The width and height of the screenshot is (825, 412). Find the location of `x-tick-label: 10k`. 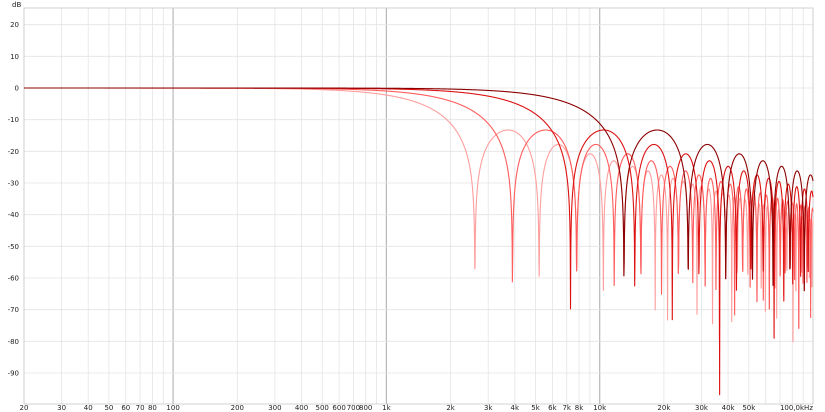

x-tick-label: 10k is located at coordinates (600, 408).